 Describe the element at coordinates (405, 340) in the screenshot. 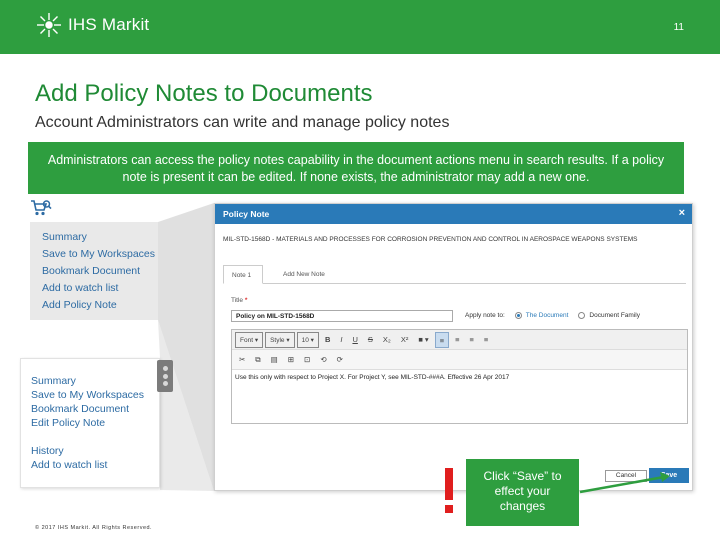

I see `superscript-button: X²` at that location.